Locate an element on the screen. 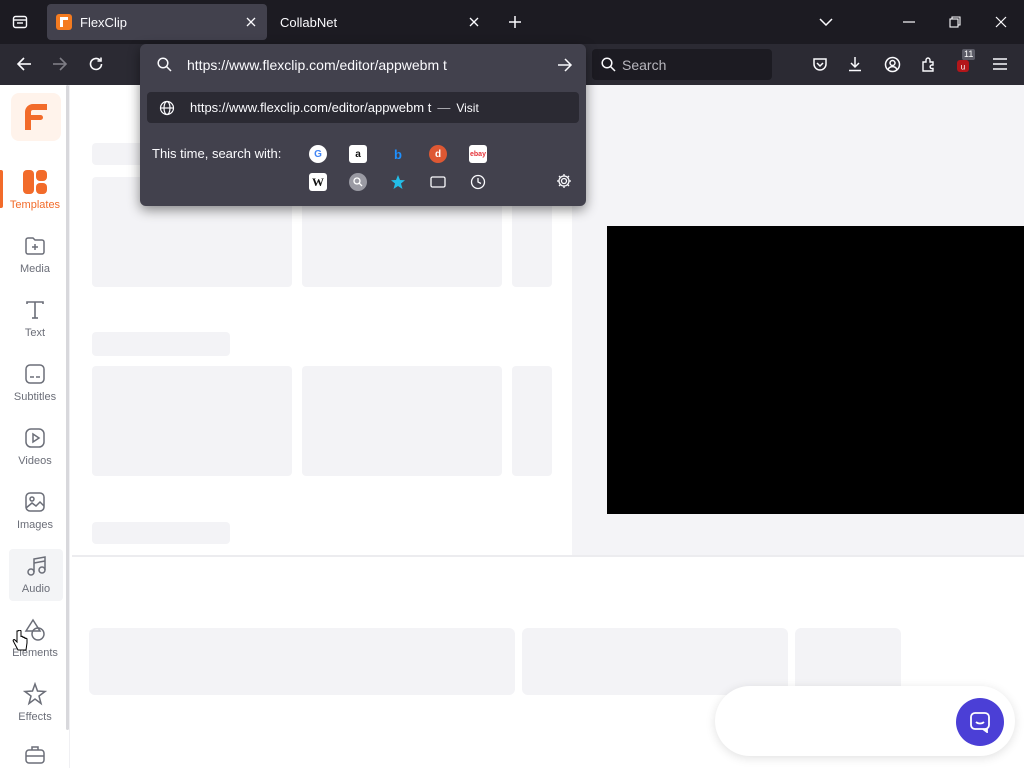 The width and height of the screenshot is (1024, 768). templates-icon is located at coordinates (35, 182).